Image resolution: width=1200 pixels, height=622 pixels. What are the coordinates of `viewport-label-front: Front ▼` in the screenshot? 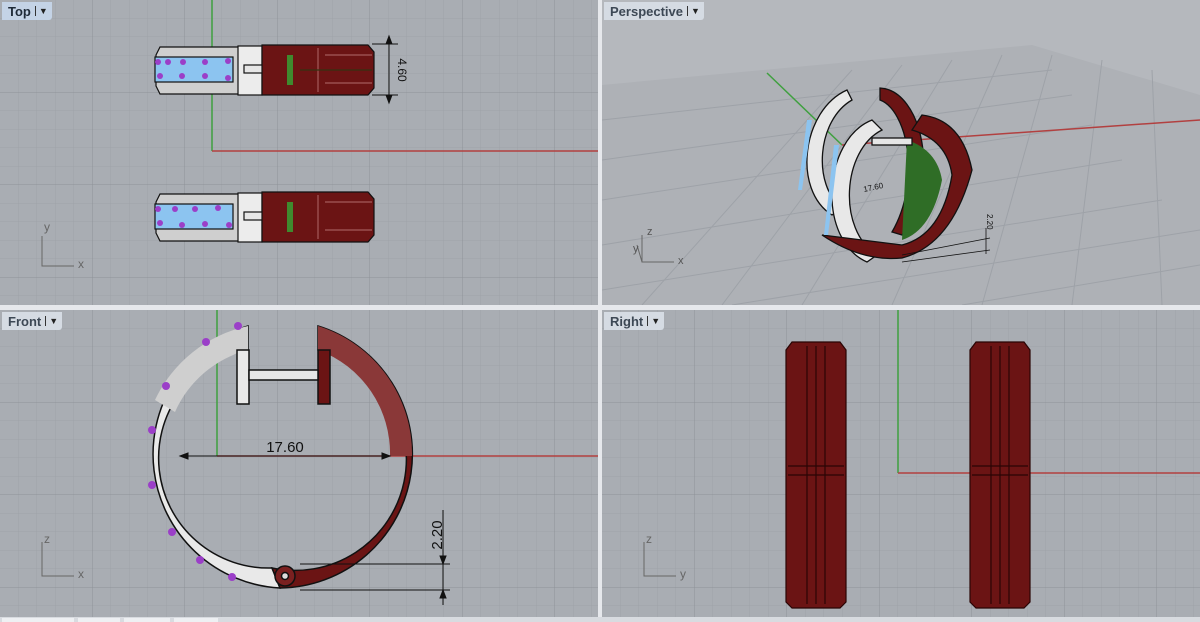 It's located at (32, 321).